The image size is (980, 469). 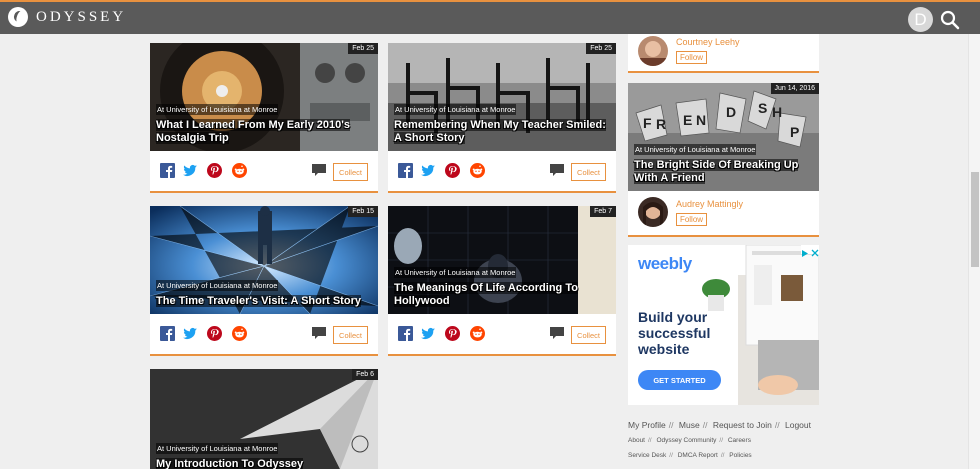 I want to click on sidebar-author-card: Courtney Leehy Follow, so click(x=723, y=53).